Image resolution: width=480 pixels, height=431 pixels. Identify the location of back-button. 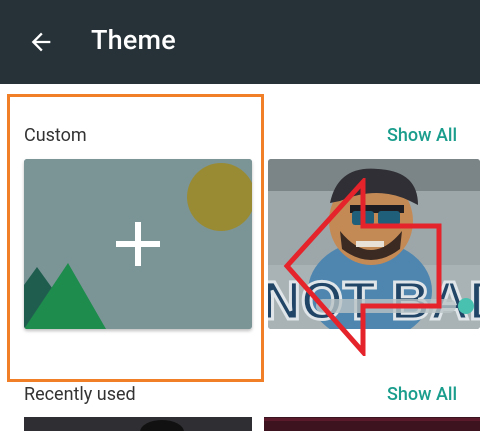
(41, 42).